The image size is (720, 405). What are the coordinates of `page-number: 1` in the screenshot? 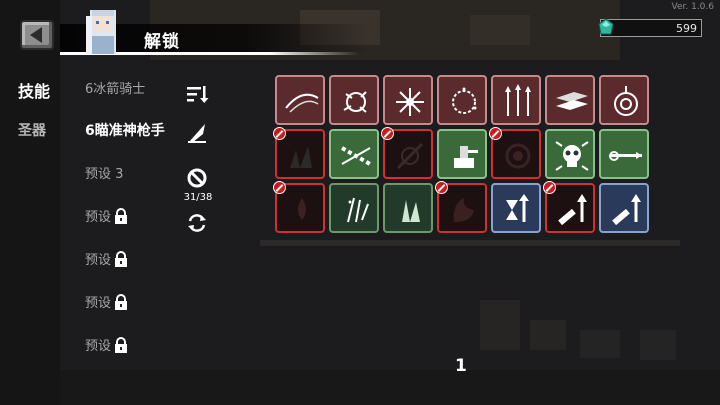 It's located at (461, 366).